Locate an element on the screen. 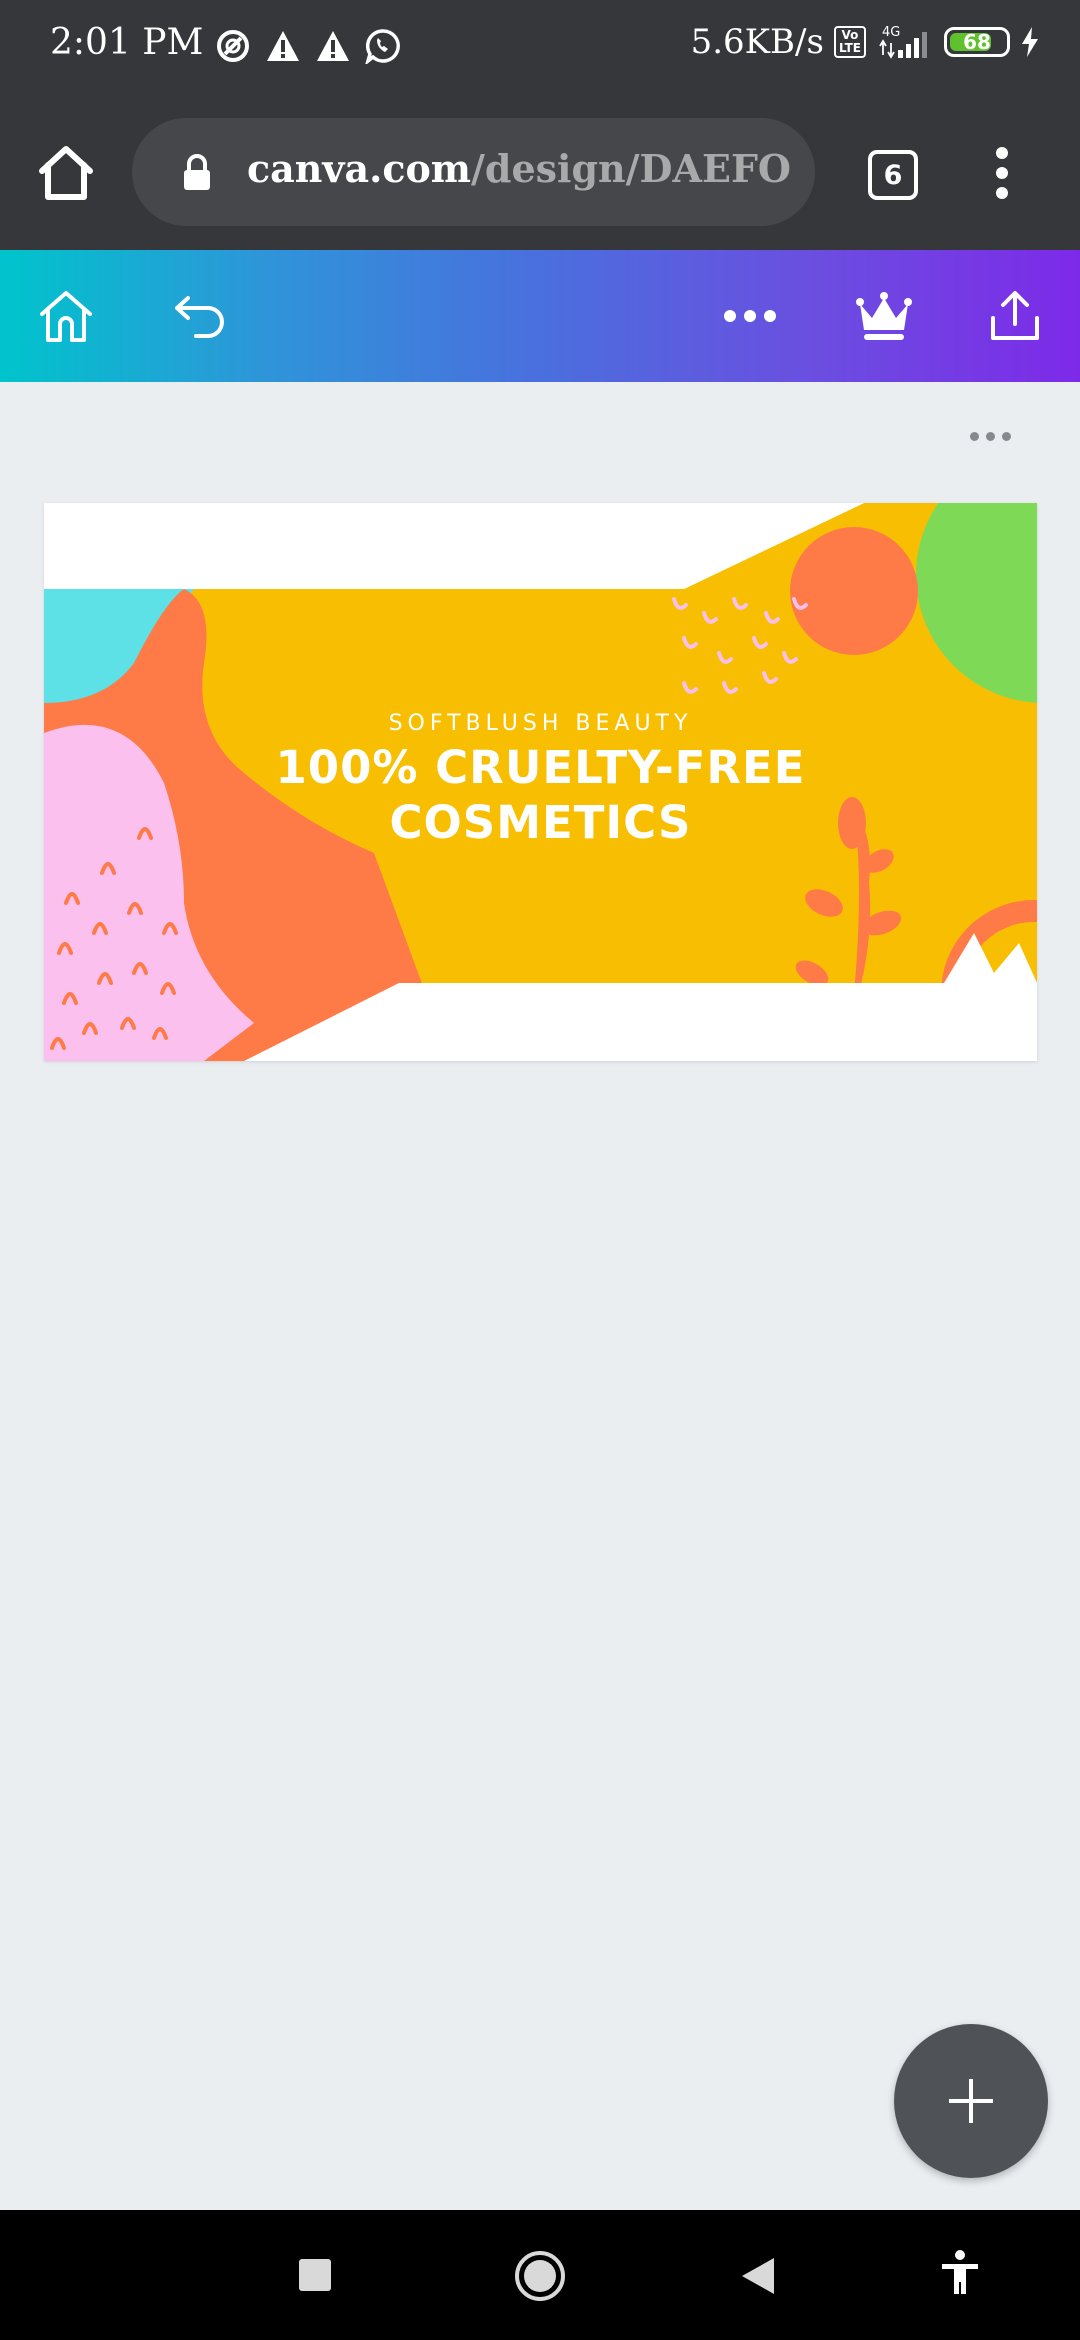 The image size is (1080, 2340). design-title: 100% CRUELTY-FREE COSMETICS is located at coordinates (540, 795).